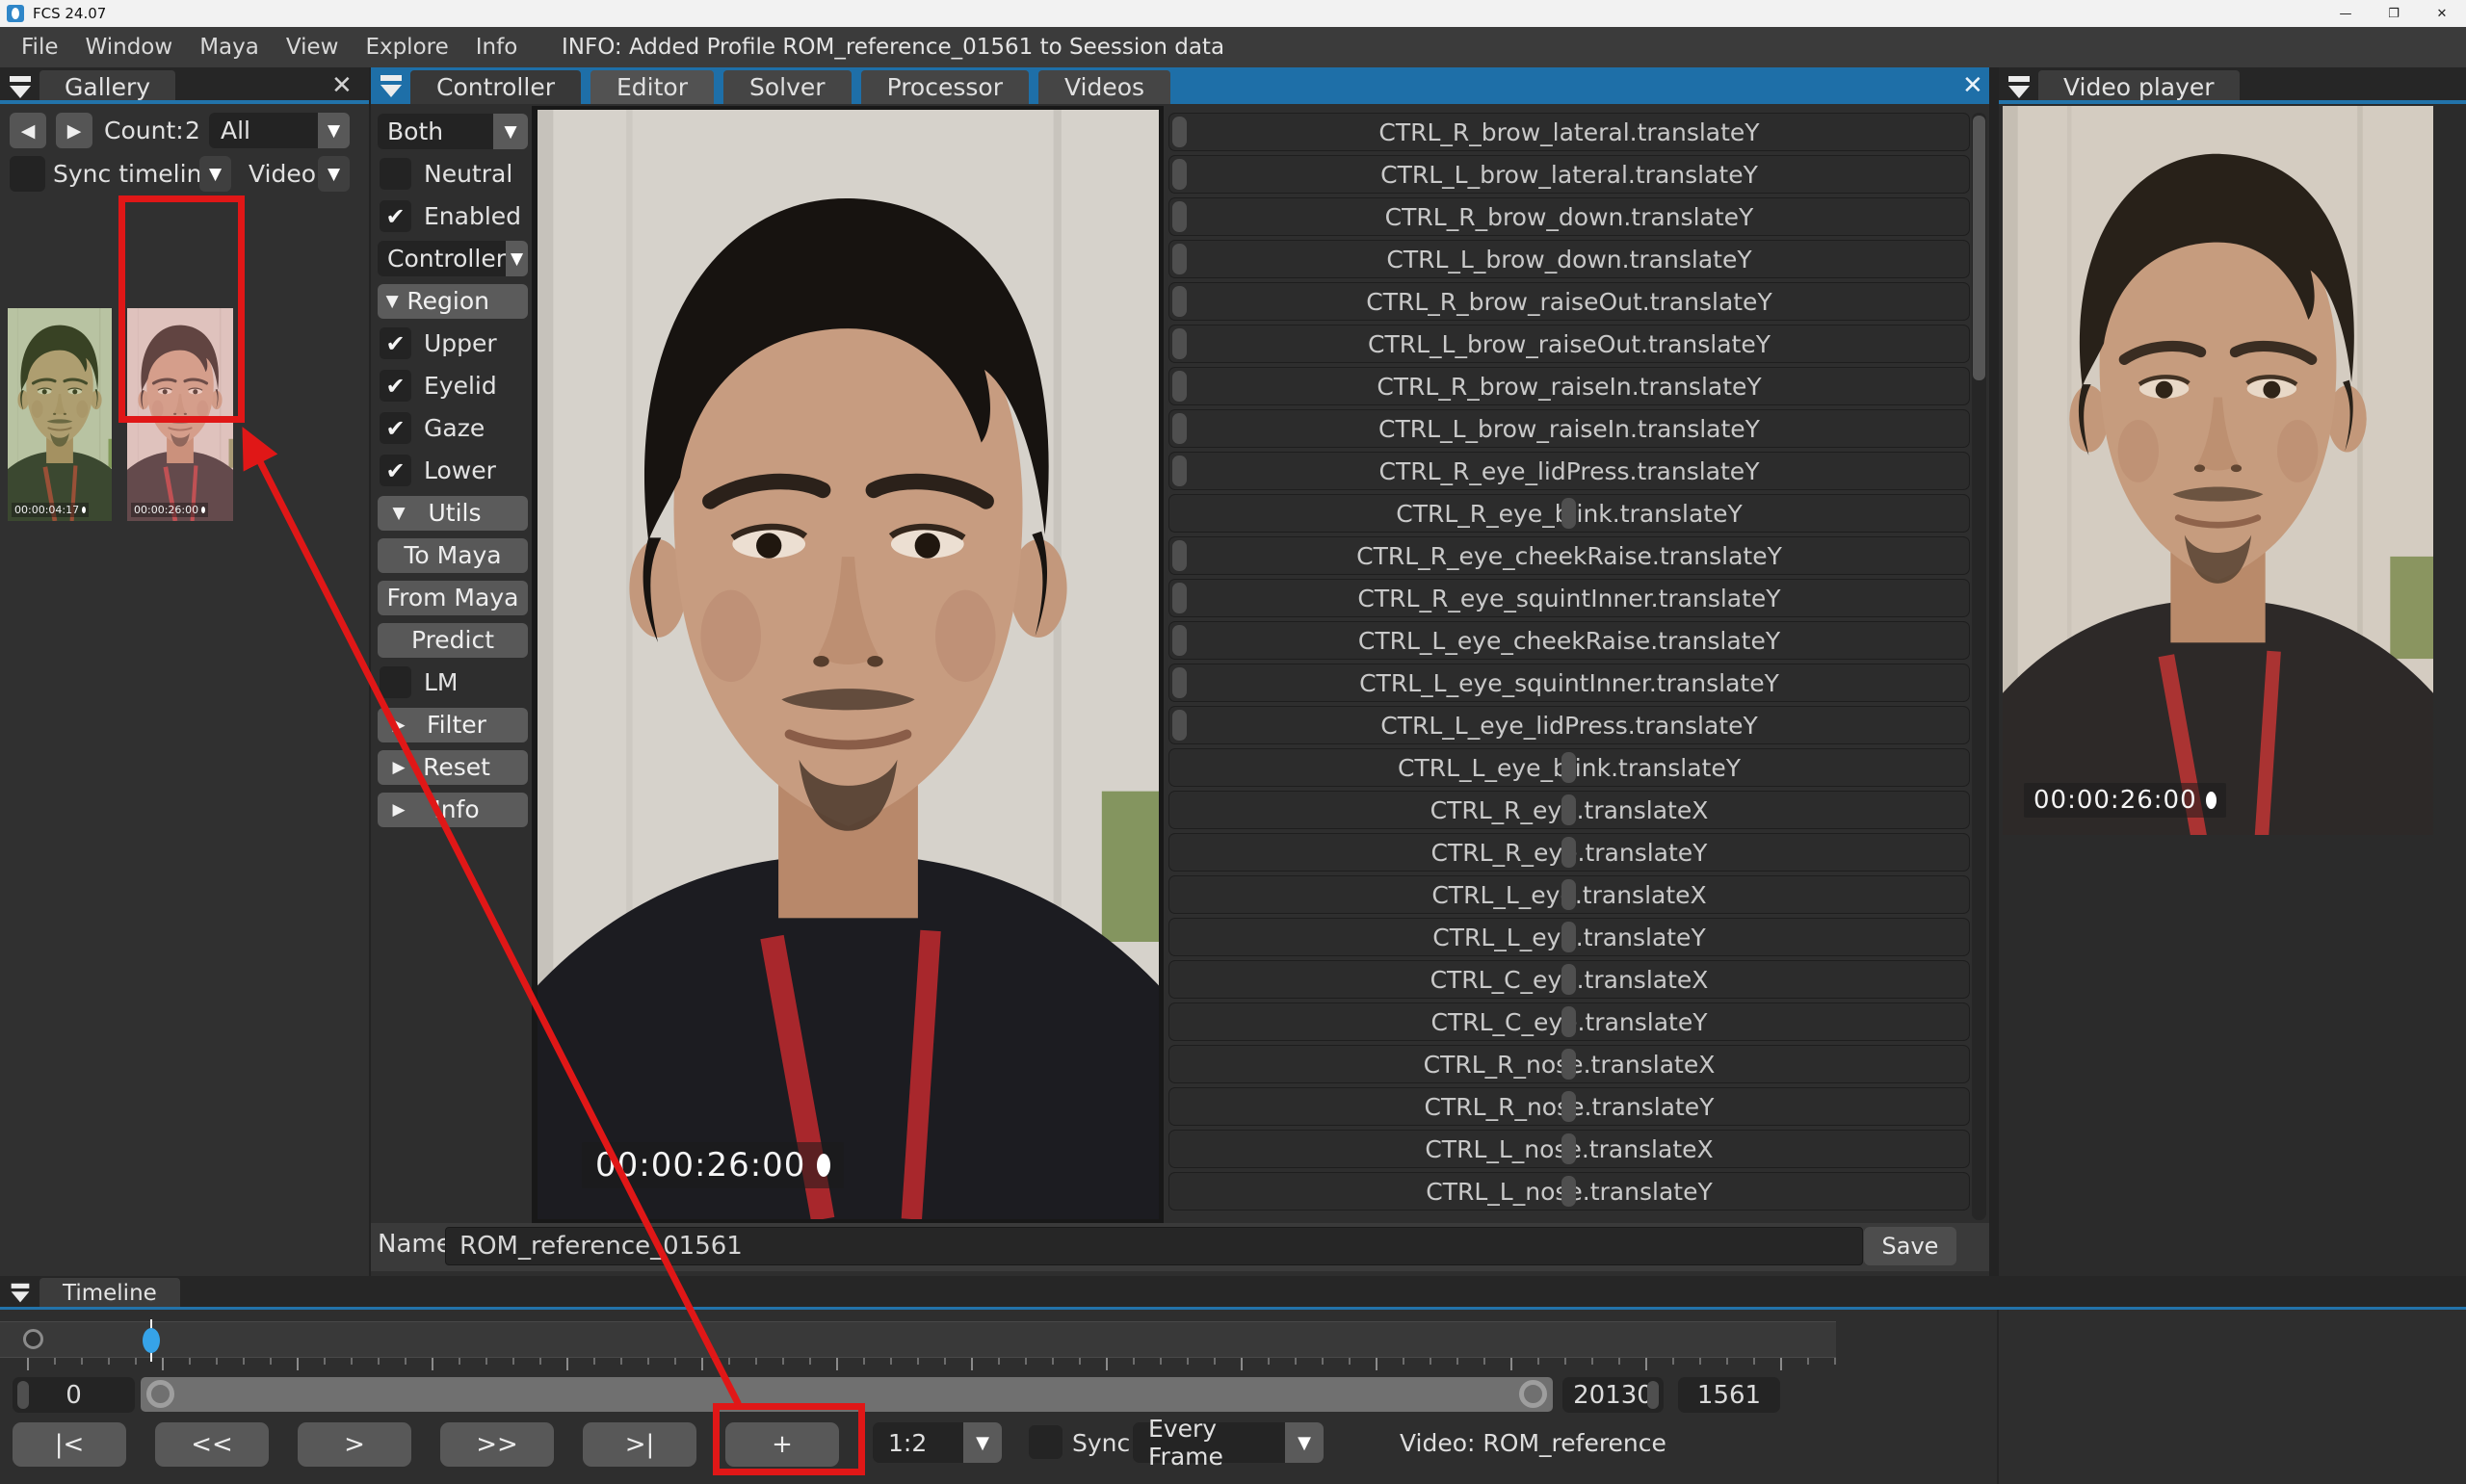 The image size is (2466, 1484). I want to click on ctrl-slider-row: CTRL_R_eye.translateX, so click(1569, 810).